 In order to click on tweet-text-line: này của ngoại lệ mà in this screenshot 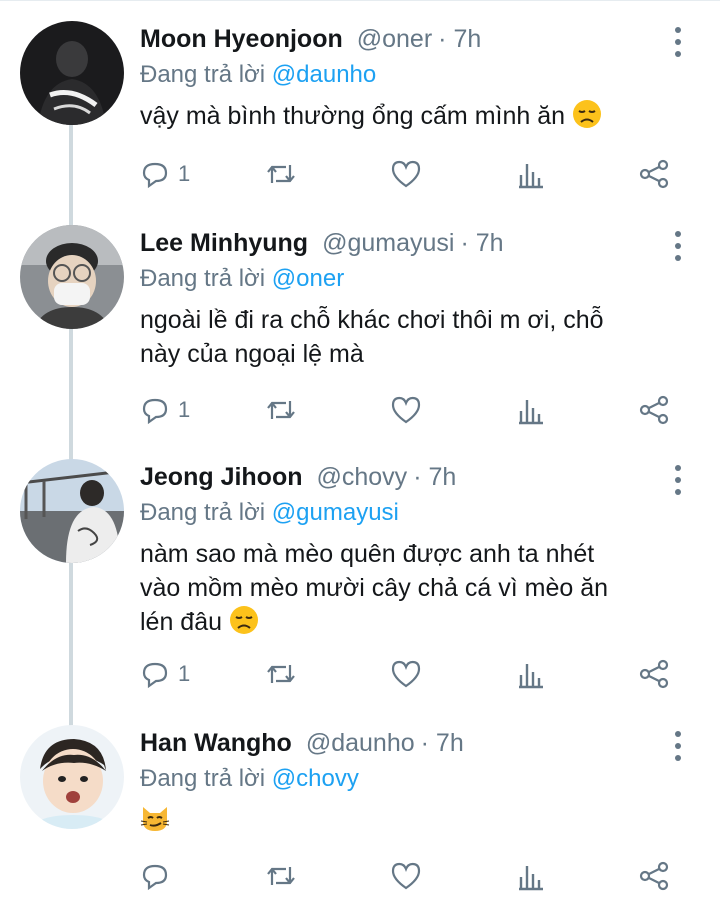, I will do `click(252, 354)`.